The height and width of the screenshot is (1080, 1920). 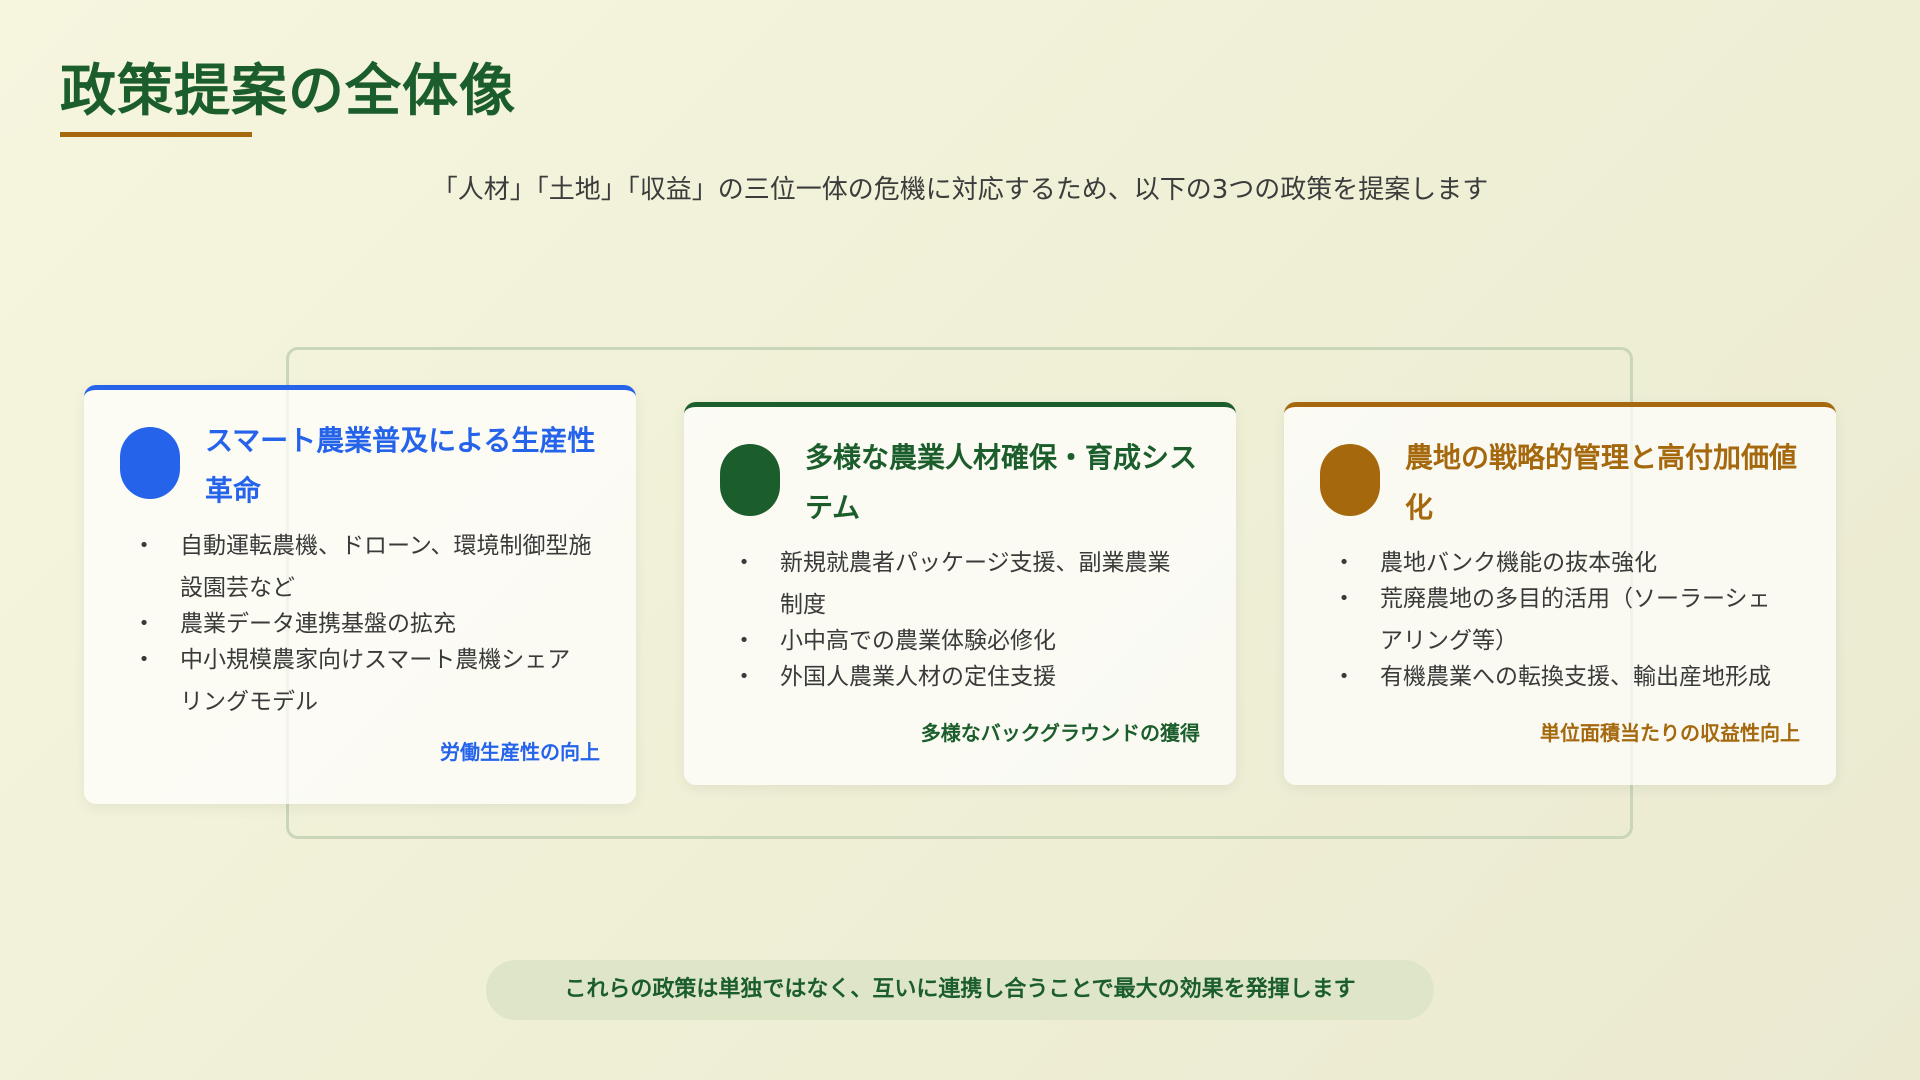 What do you see at coordinates (962, 584) in the screenshot?
I see `policy-measure-item: • 新規就農者パッケージ支援、副業農業制度` at bounding box center [962, 584].